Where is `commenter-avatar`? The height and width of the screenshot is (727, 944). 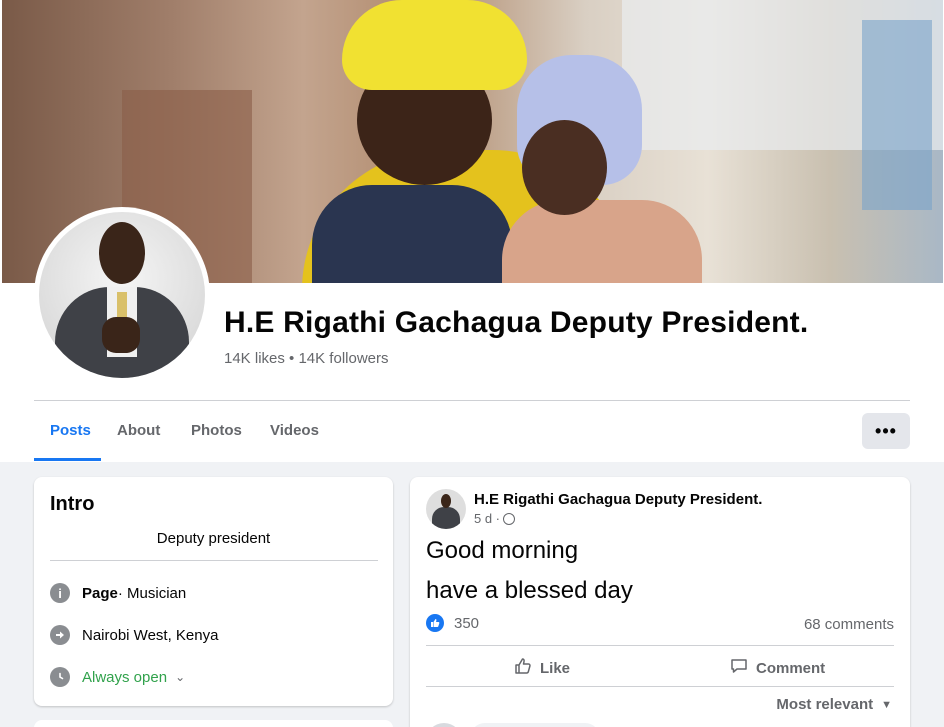
commenter-avatar is located at coordinates (444, 725).